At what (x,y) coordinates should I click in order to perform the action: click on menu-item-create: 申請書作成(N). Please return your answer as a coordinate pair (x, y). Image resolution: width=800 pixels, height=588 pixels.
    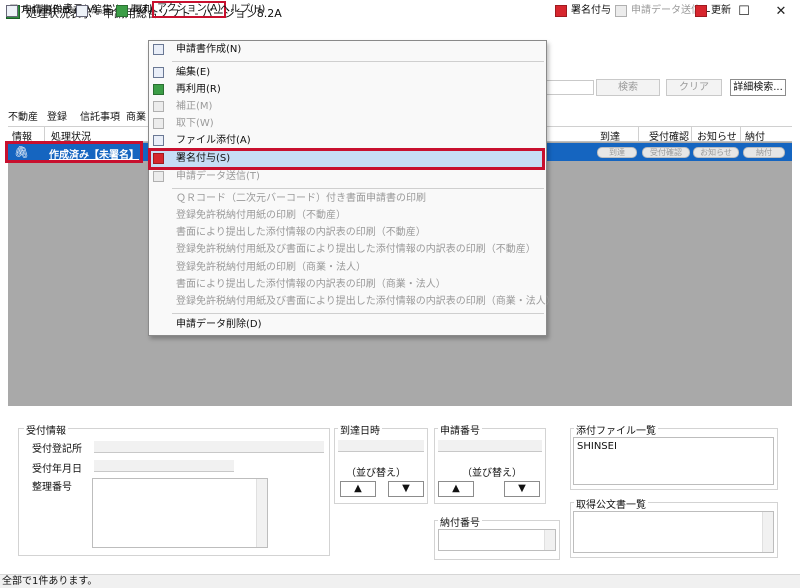
    Looking at the image, I should click on (208, 50).